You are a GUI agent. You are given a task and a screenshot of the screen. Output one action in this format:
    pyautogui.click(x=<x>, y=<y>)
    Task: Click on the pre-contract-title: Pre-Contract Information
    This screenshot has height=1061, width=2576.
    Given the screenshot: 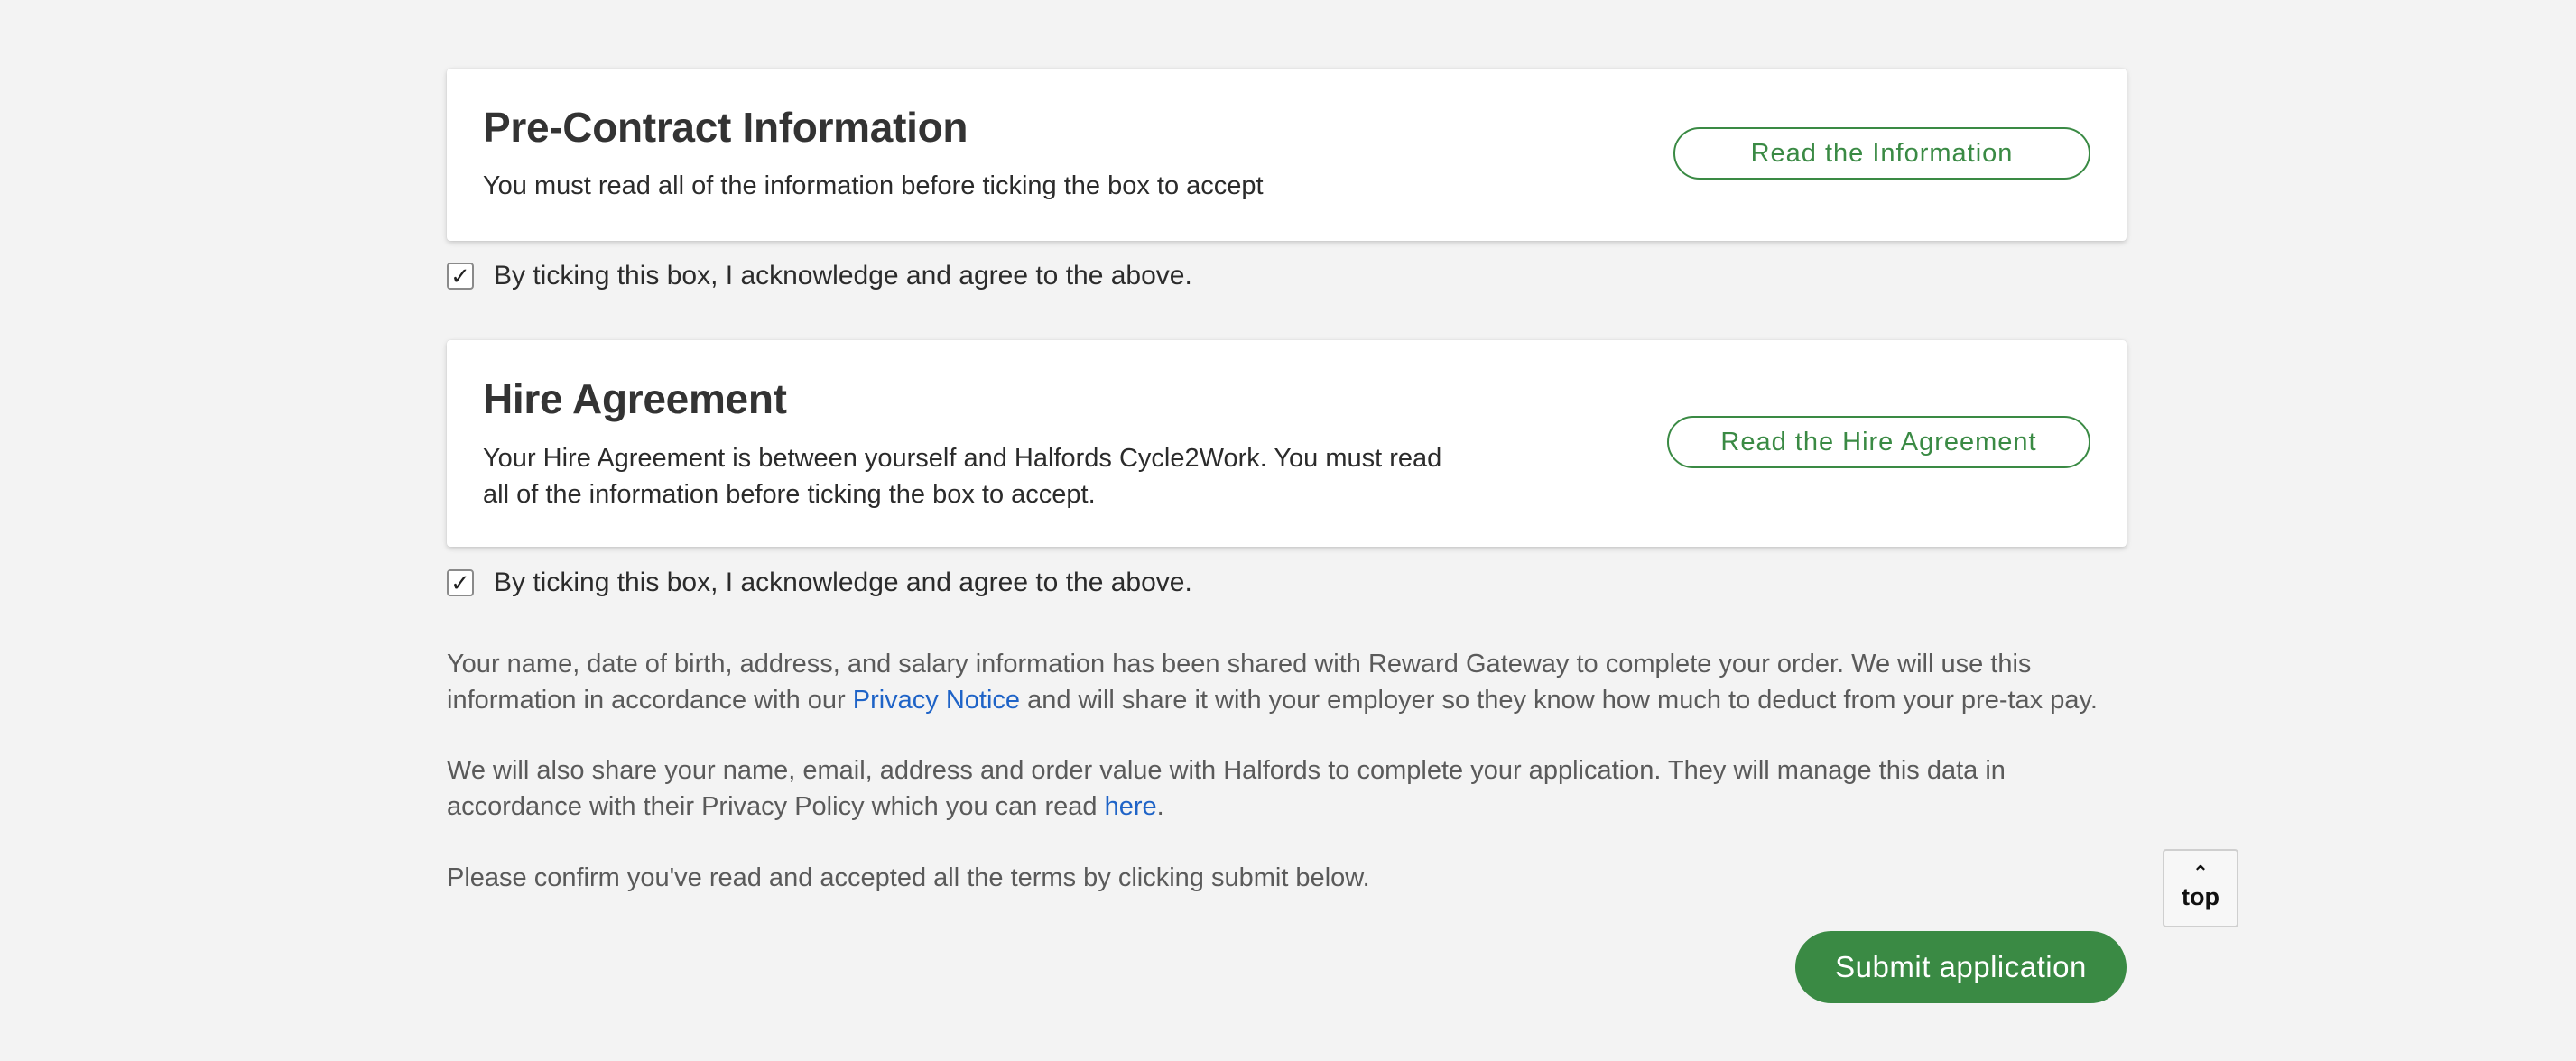 What is the action you would take?
    pyautogui.click(x=725, y=128)
    